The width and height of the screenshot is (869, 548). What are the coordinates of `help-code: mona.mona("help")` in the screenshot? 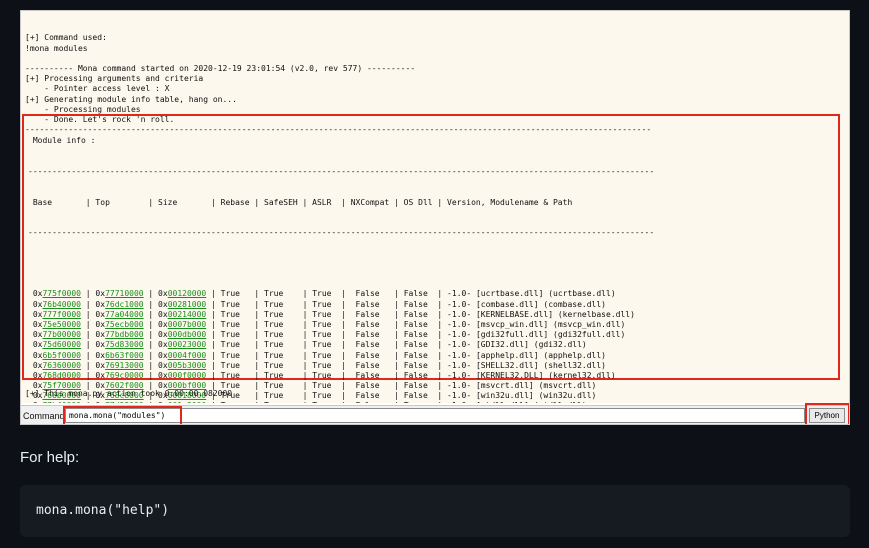 It's located at (103, 510).